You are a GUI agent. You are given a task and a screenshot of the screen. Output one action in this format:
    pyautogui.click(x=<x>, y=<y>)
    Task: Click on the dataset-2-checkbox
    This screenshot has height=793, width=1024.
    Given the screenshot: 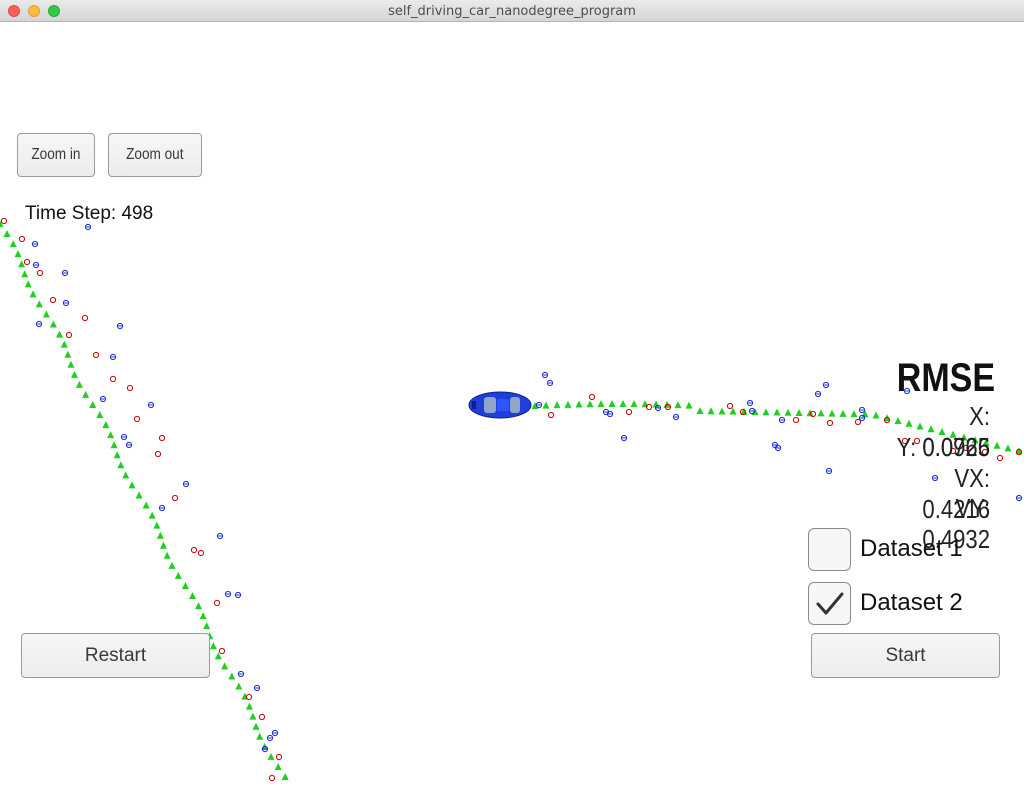 What is the action you would take?
    pyautogui.click(x=829, y=603)
    